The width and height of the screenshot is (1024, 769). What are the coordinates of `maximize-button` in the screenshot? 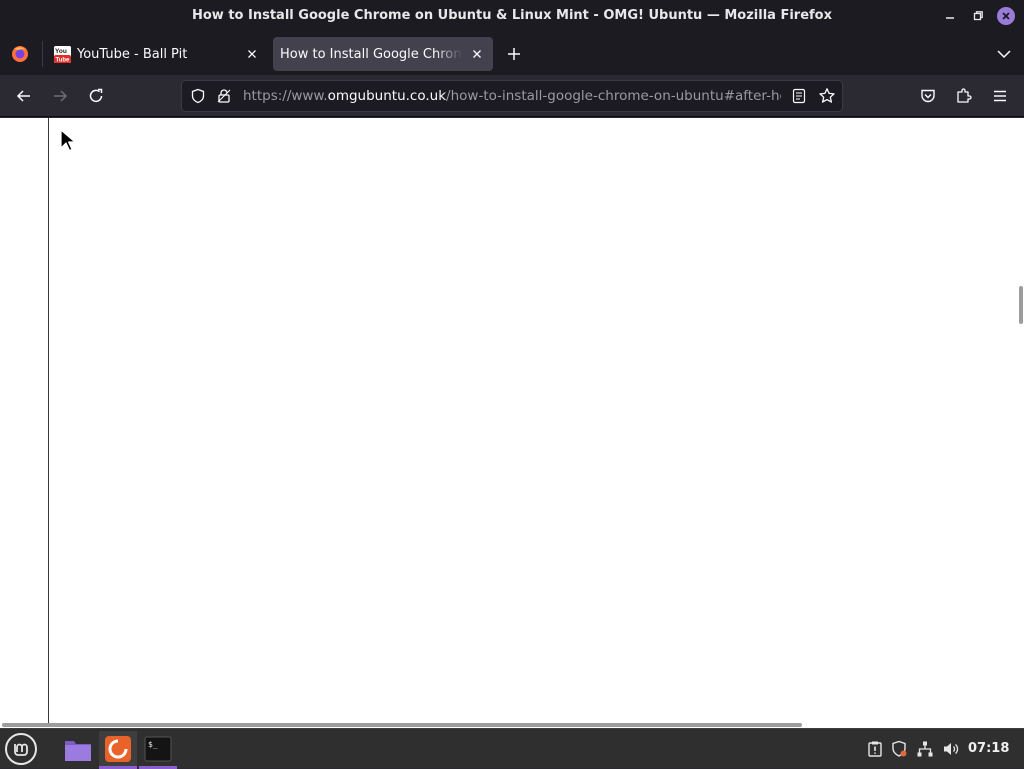 It's located at (978, 16).